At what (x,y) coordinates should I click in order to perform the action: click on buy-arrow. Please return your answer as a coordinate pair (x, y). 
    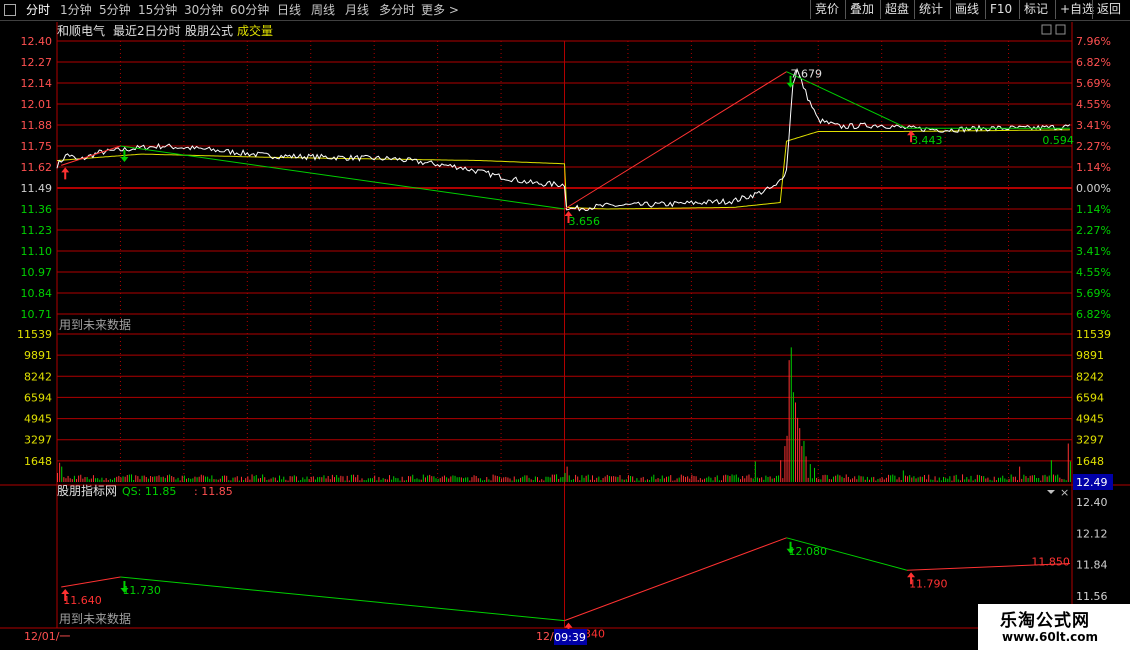
    Looking at the image, I should click on (65, 173).